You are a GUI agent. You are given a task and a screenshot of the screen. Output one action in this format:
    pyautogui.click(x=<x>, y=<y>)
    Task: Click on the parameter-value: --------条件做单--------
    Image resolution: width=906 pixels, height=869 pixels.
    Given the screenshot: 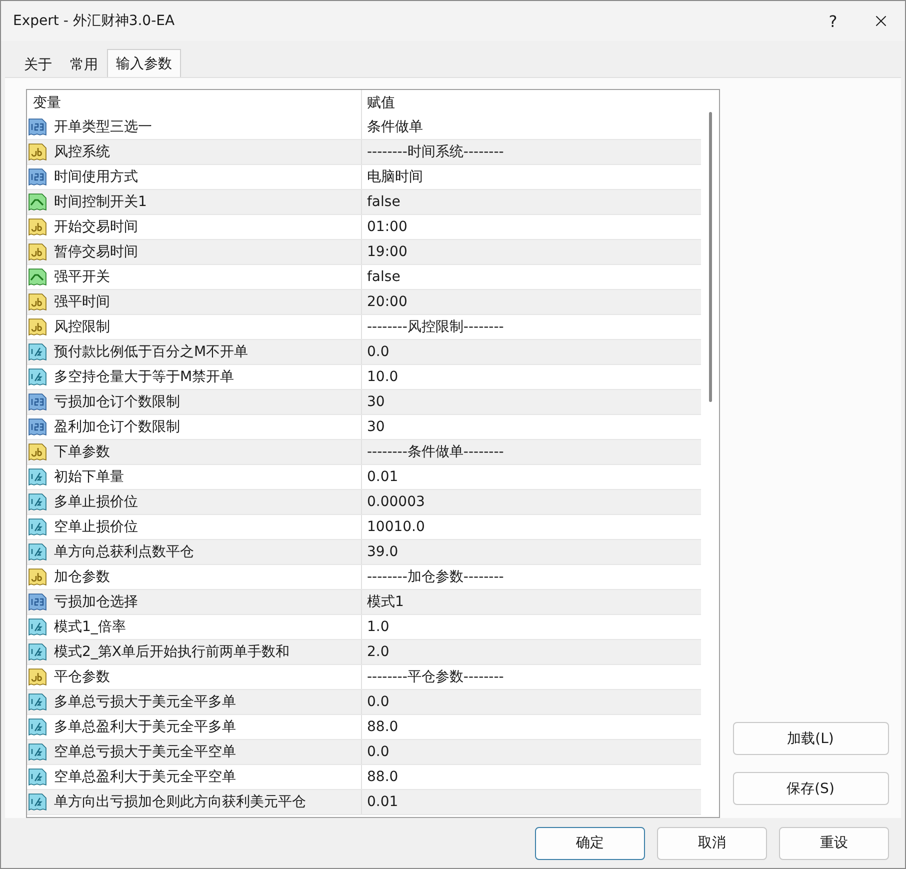 What is the action you would take?
    pyautogui.click(x=435, y=452)
    